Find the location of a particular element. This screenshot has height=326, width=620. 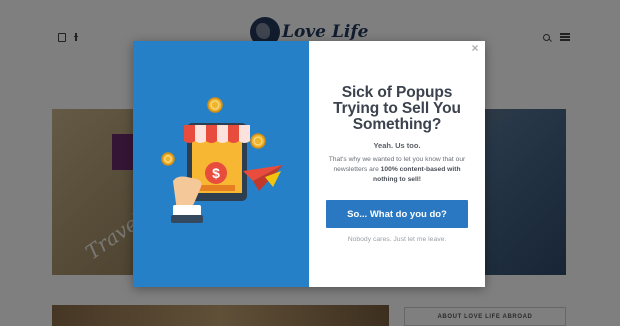

cta-button: So... What do you do? is located at coordinates (397, 214).